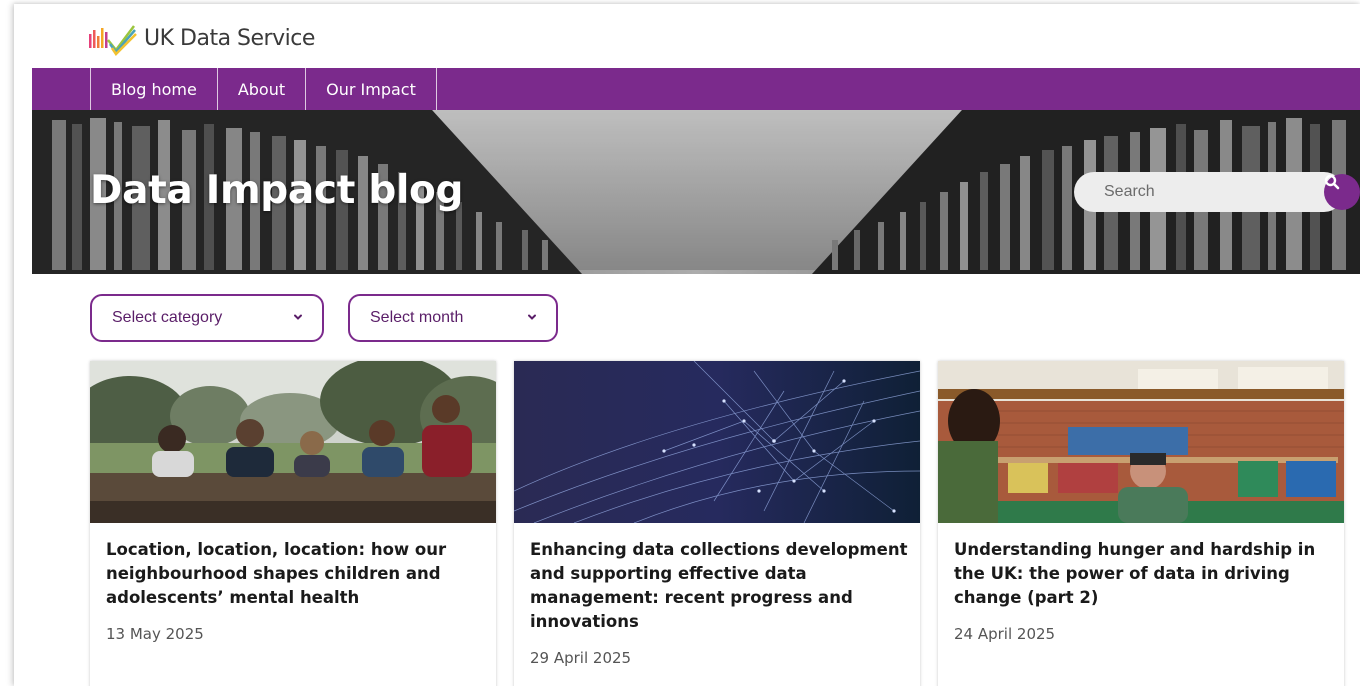 The height and width of the screenshot is (686, 1360). I want to click on brand-logo: UK Data Service, so click(201, 38).